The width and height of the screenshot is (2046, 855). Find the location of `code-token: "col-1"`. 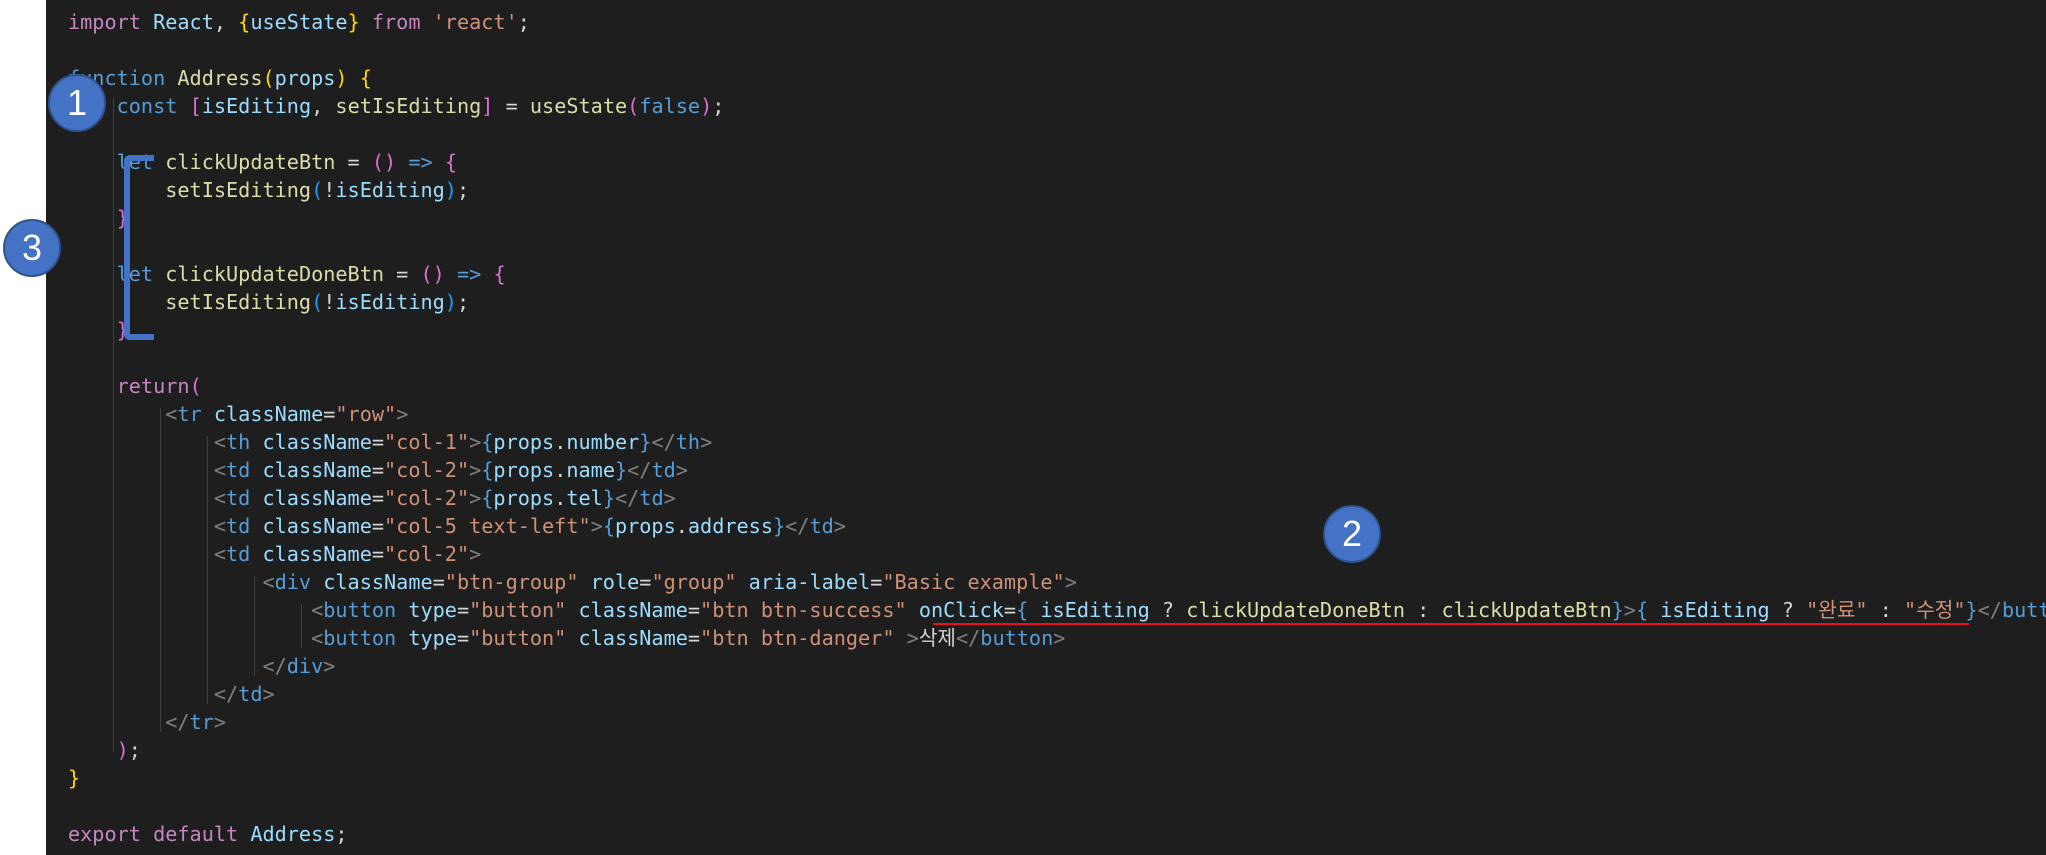

code-token: "col-1" is located at coordinates (427, 442).